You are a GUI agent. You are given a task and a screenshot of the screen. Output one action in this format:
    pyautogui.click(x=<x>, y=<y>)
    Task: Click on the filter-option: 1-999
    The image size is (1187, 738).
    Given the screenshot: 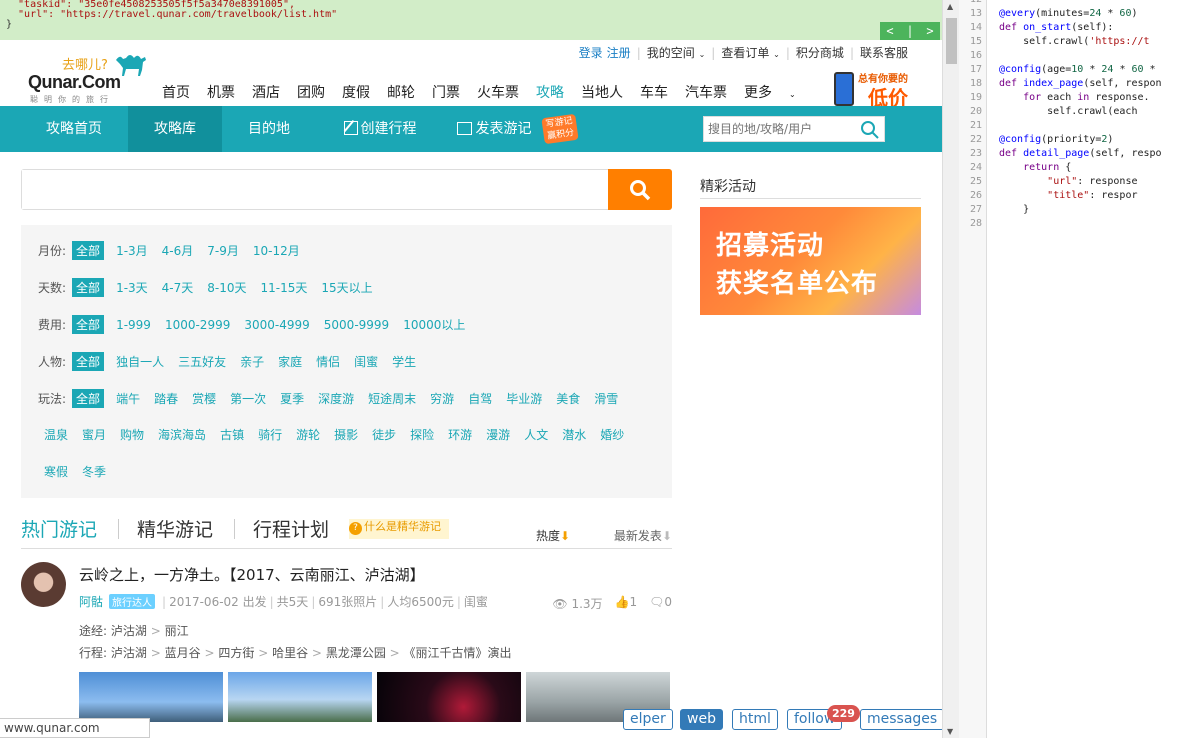 What is the action you would take?
    pyautogui.click(x=133, y=325)
    